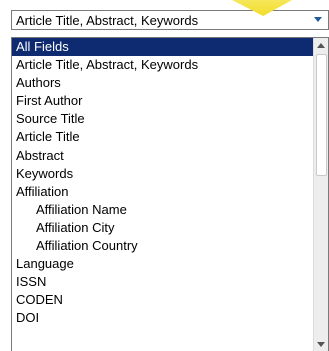  What do you see at coordinates (163, 318) in the screenshot?
I see `option-item: DOI` at bounding box center [163, 318].